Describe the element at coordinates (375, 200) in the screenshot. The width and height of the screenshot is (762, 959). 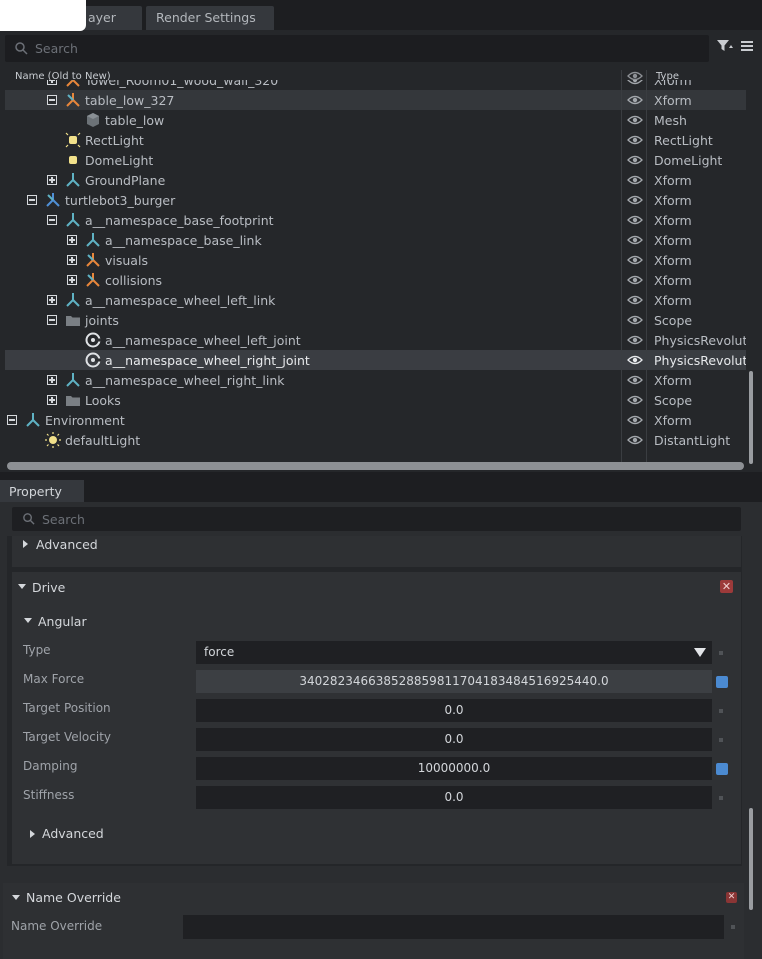
I see `tree-row: turtlebot3_burger Xform` at that location.